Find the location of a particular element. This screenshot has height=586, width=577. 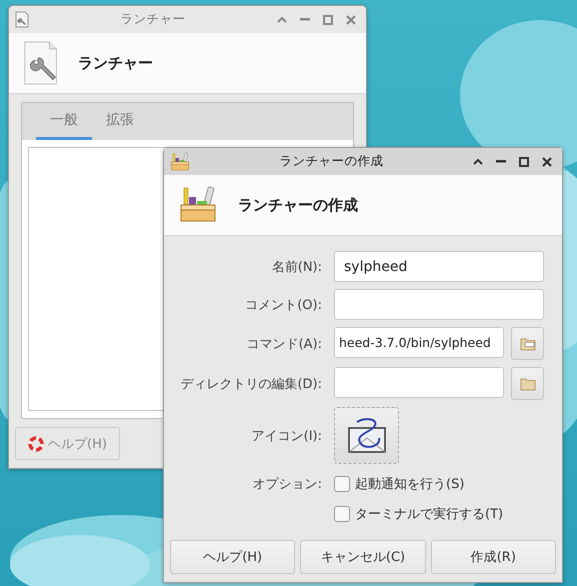

dialog-heading: ランチャー is located at coordinates (116, 63).